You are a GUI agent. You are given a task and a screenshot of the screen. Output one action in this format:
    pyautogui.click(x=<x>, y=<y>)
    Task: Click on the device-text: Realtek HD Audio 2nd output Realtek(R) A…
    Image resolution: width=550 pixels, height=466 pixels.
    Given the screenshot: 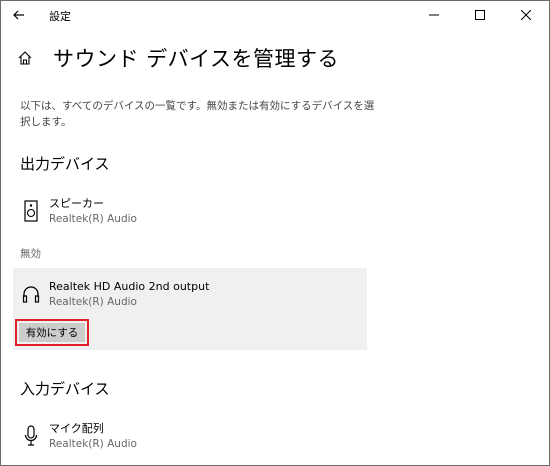 What is the action you would take?
    pyautogui.click(x=129, y=294)
    